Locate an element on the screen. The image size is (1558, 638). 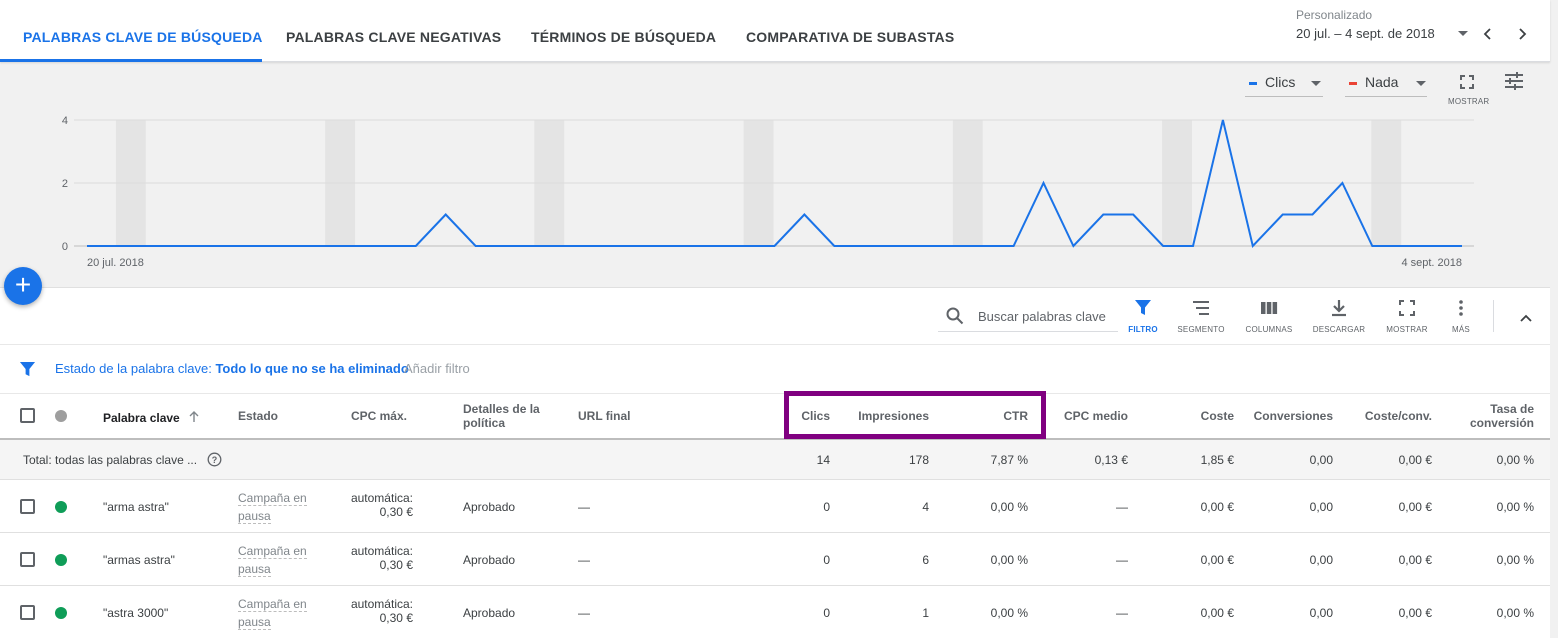
date-range-value: 20 jul. – 4 sept. de 2018 is located at coordinates (1365, 33).